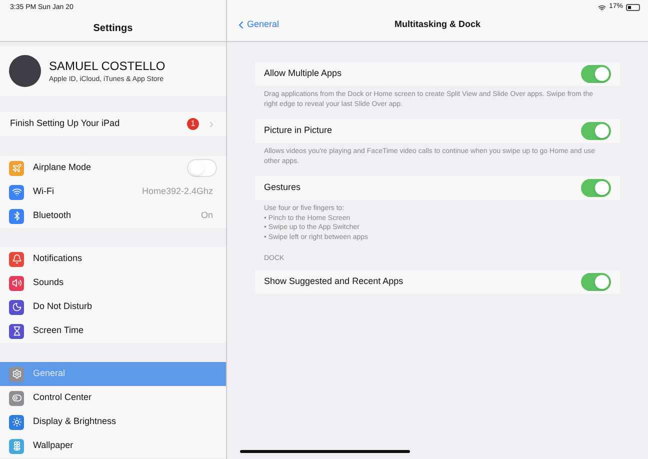 This screenshot has width=648, height=459. What do you see at coordinates (295, 25) in the screenshot?
I see `back-button: General` at bounding box center [295, 25].